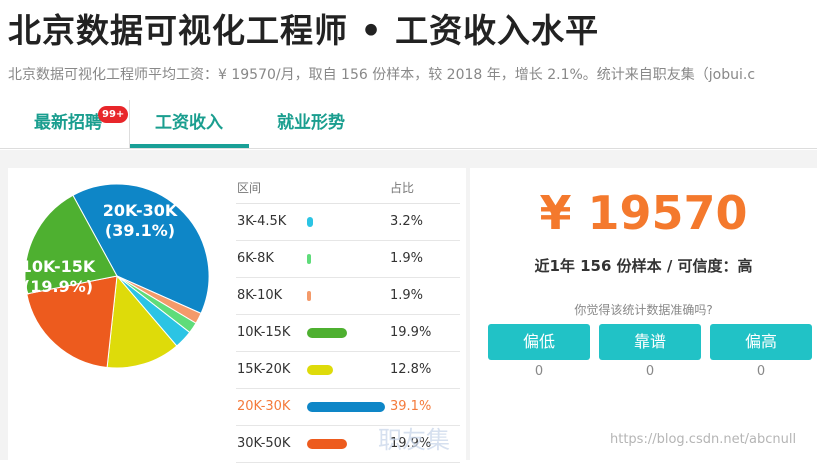  I want to click on salary-pie-chart: 20K-30K(39.1%) 10K-15K(19.9%), so click(115, 276).